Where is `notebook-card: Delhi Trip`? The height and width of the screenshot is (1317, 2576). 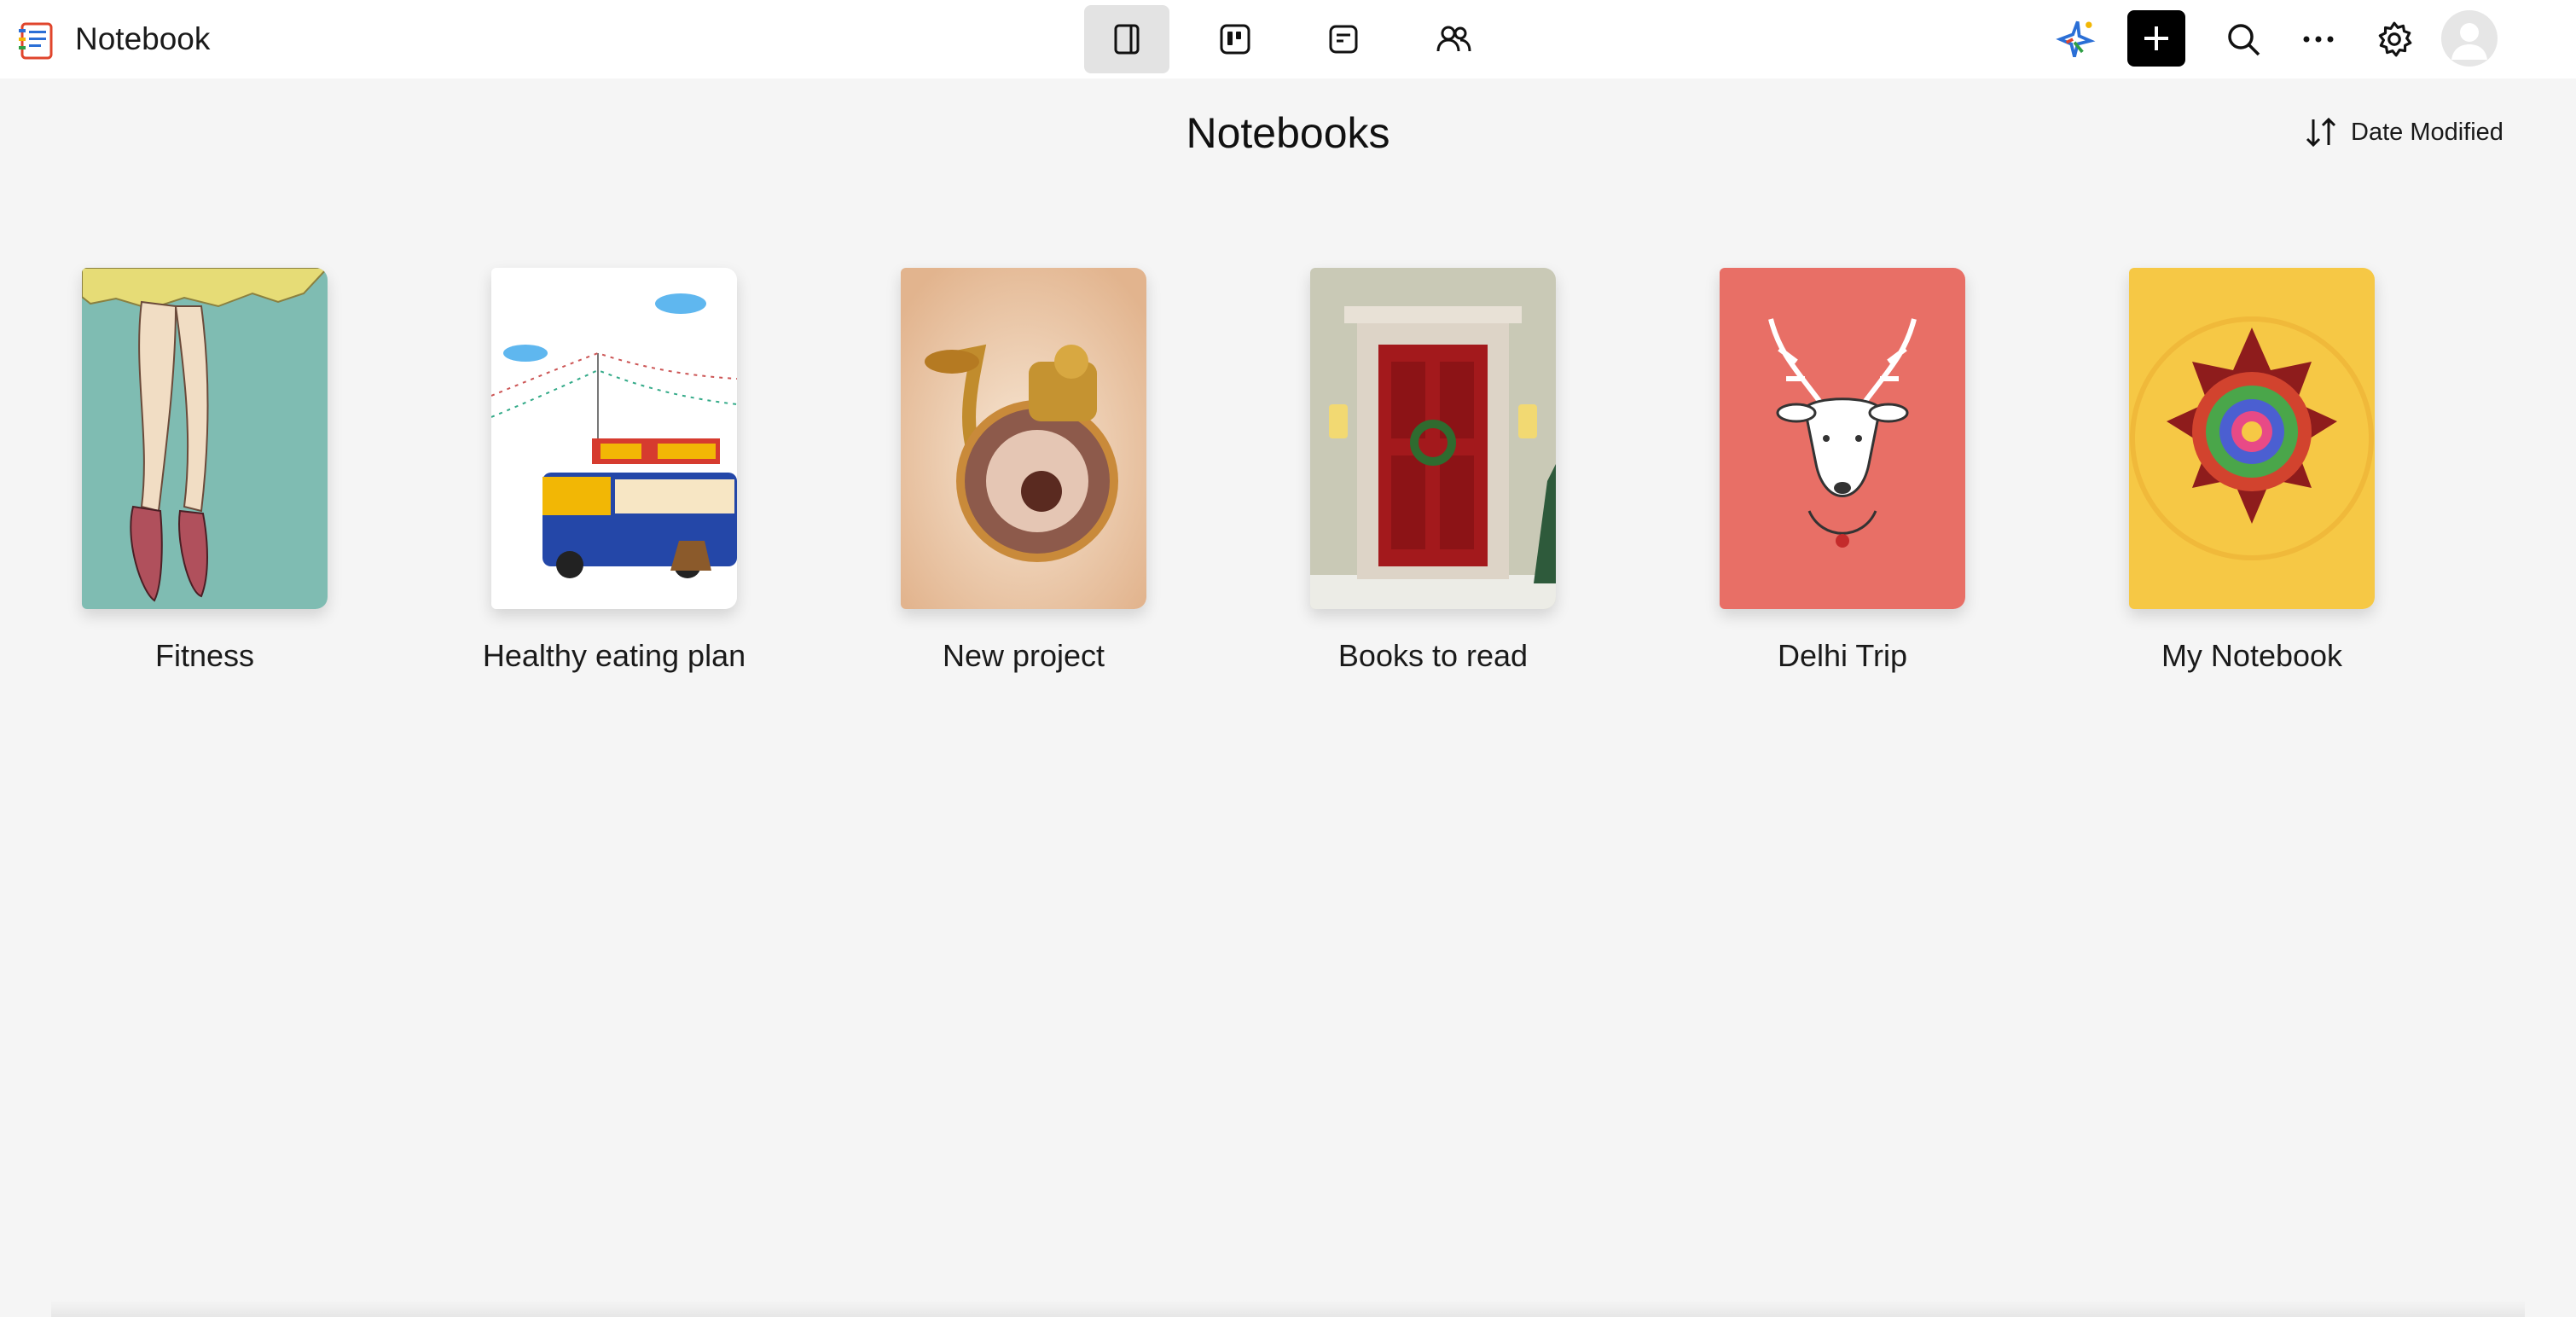
notebook-card: Delhi Trip is located at coordinates (1842, 470).